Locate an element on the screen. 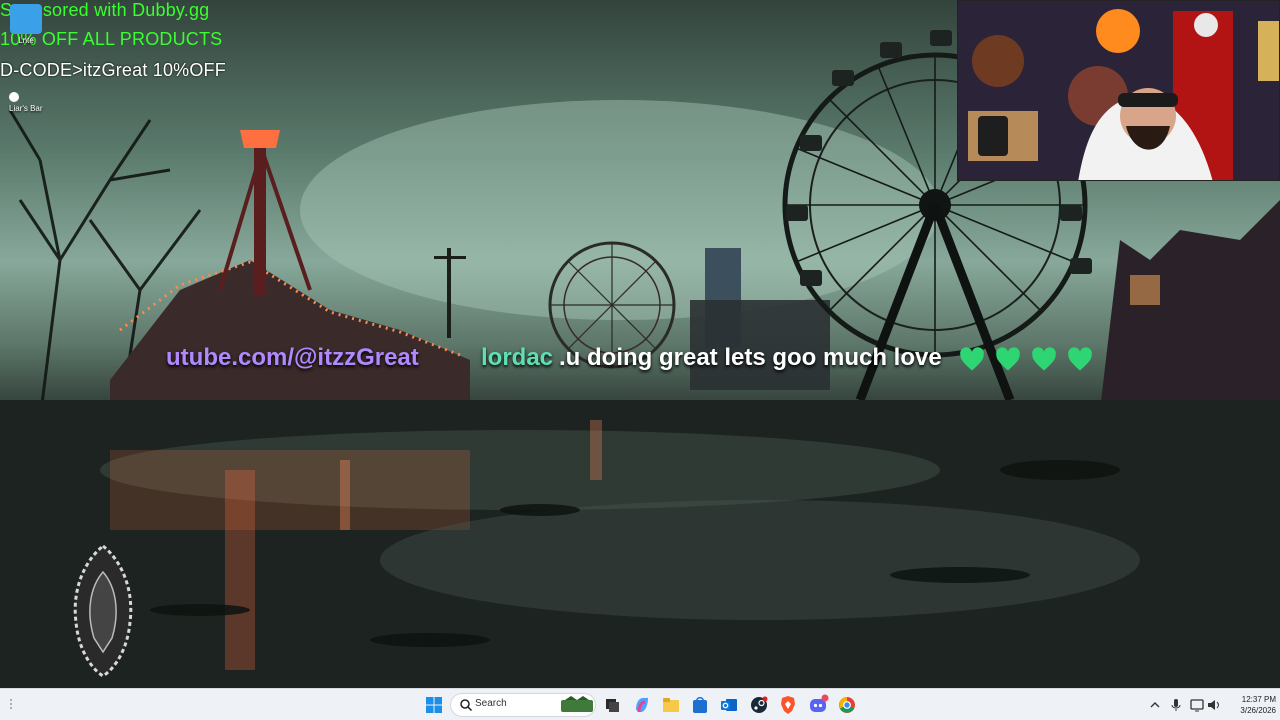  chat-message: .u doing great lets goo much love is located at coordinates (750, 357).